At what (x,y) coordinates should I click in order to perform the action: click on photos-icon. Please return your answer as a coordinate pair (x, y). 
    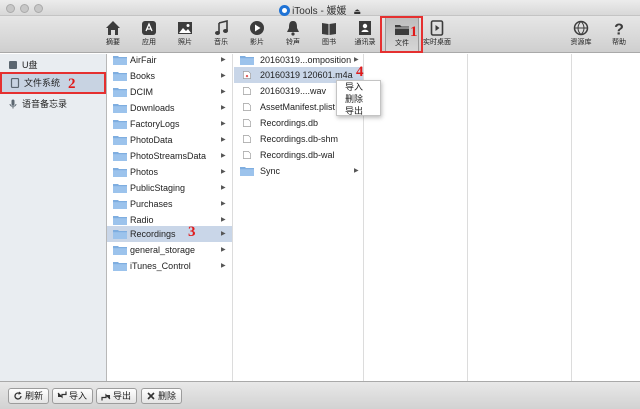
    Looking at the image, I should click on (185, 28).